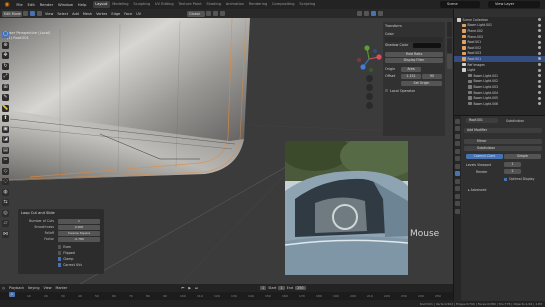  I want to click on transform-tool-icon: ⊞, so click(5, 87).